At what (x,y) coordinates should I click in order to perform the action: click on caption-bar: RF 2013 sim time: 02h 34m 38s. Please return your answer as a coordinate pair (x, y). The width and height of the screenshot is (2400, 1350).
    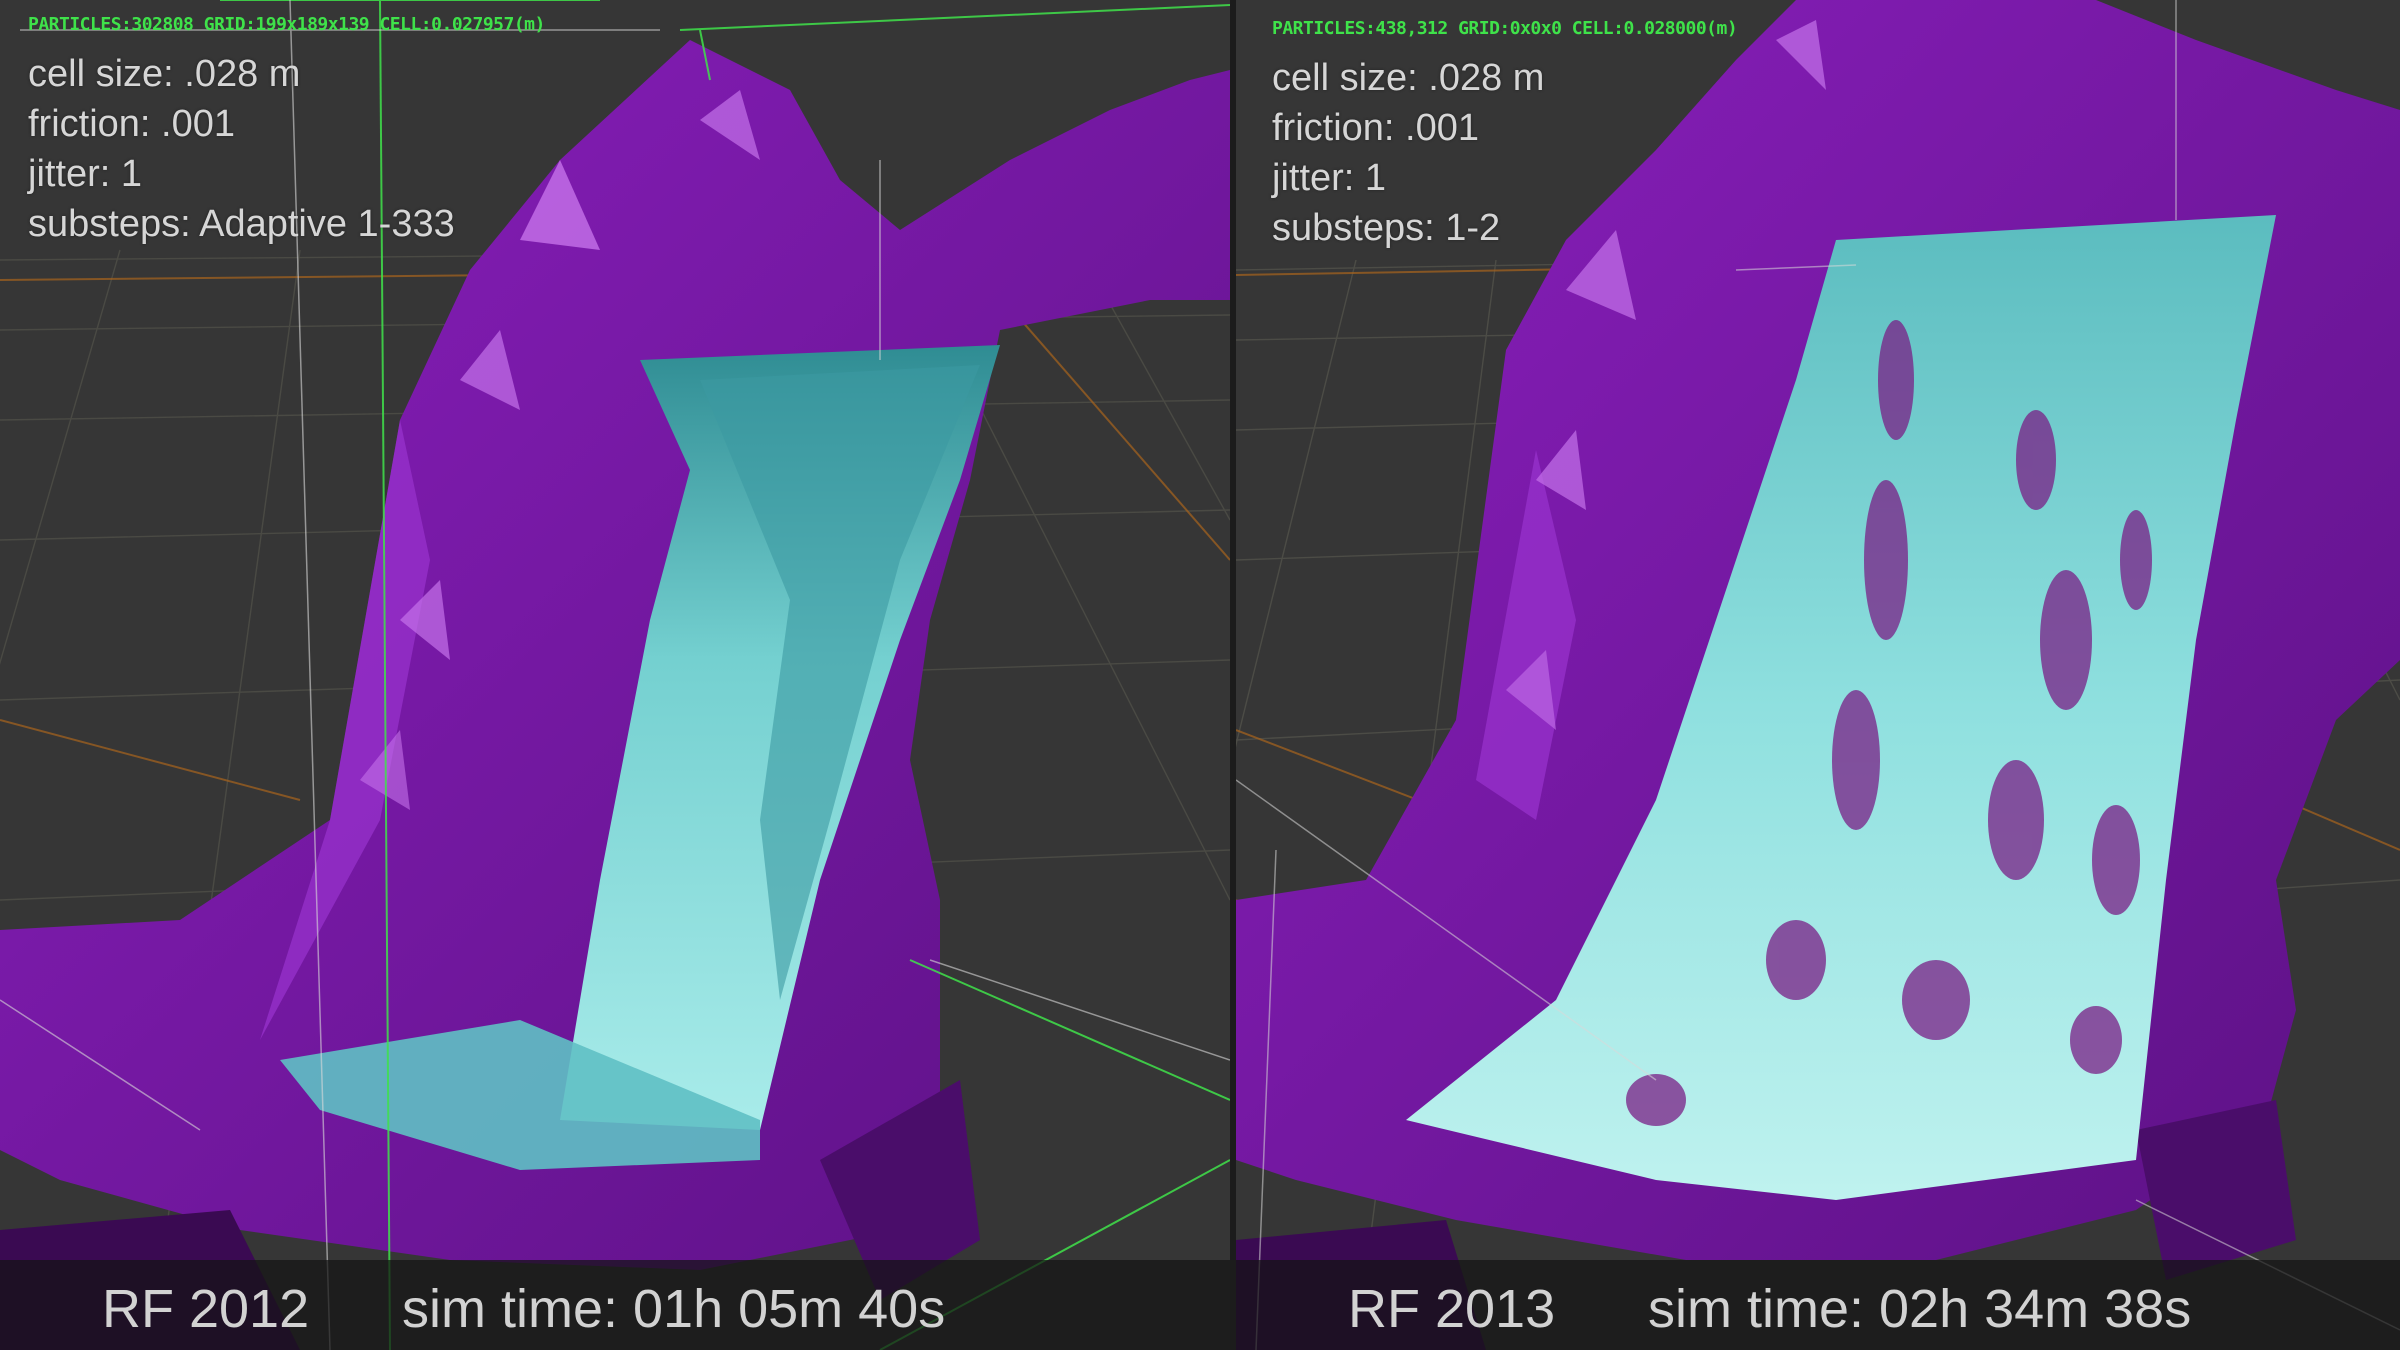
    Looking at the image, I should click on (1818, 1305).